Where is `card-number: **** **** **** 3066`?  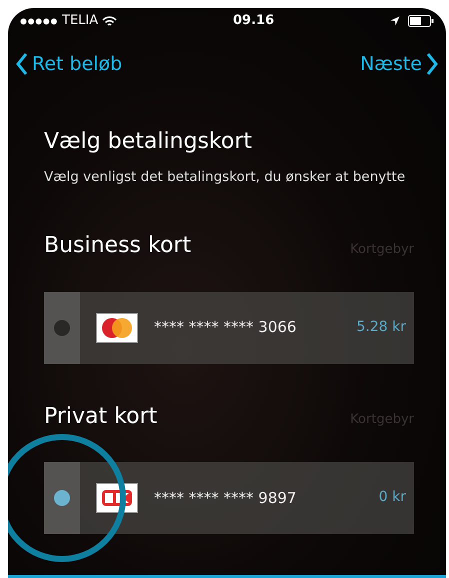
card-number: **** **** **** 3066 is located at coordinates (226, 327).